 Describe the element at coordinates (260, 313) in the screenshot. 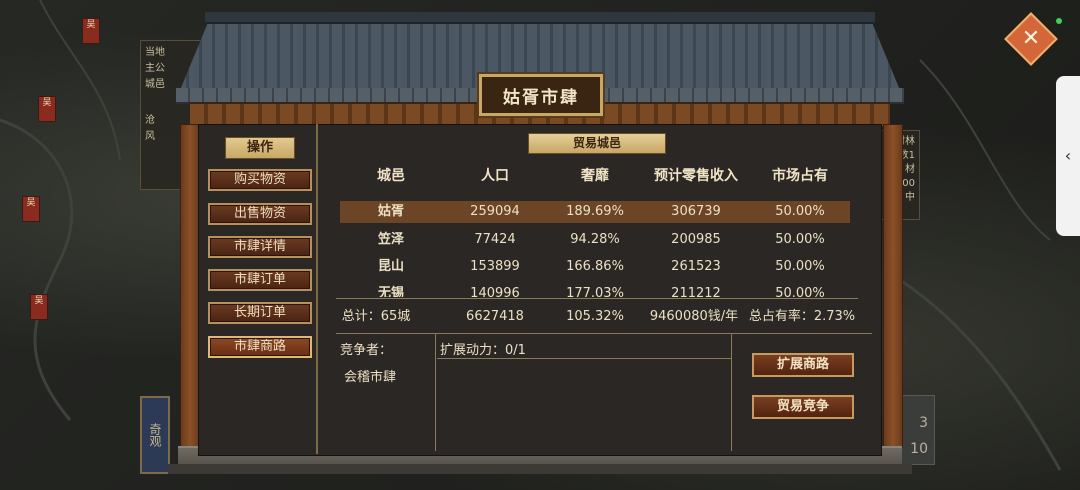

I see `long-term-orders-button: 长期订单` at that location.